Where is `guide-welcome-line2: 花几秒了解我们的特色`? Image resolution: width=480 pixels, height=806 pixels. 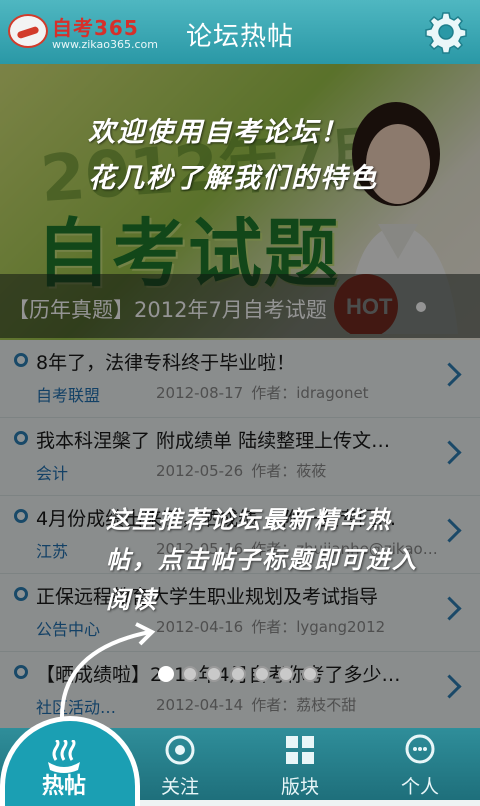 guide-welcome-line2: 花几秒了解我们的特色 is located at coordinates (233, 178).